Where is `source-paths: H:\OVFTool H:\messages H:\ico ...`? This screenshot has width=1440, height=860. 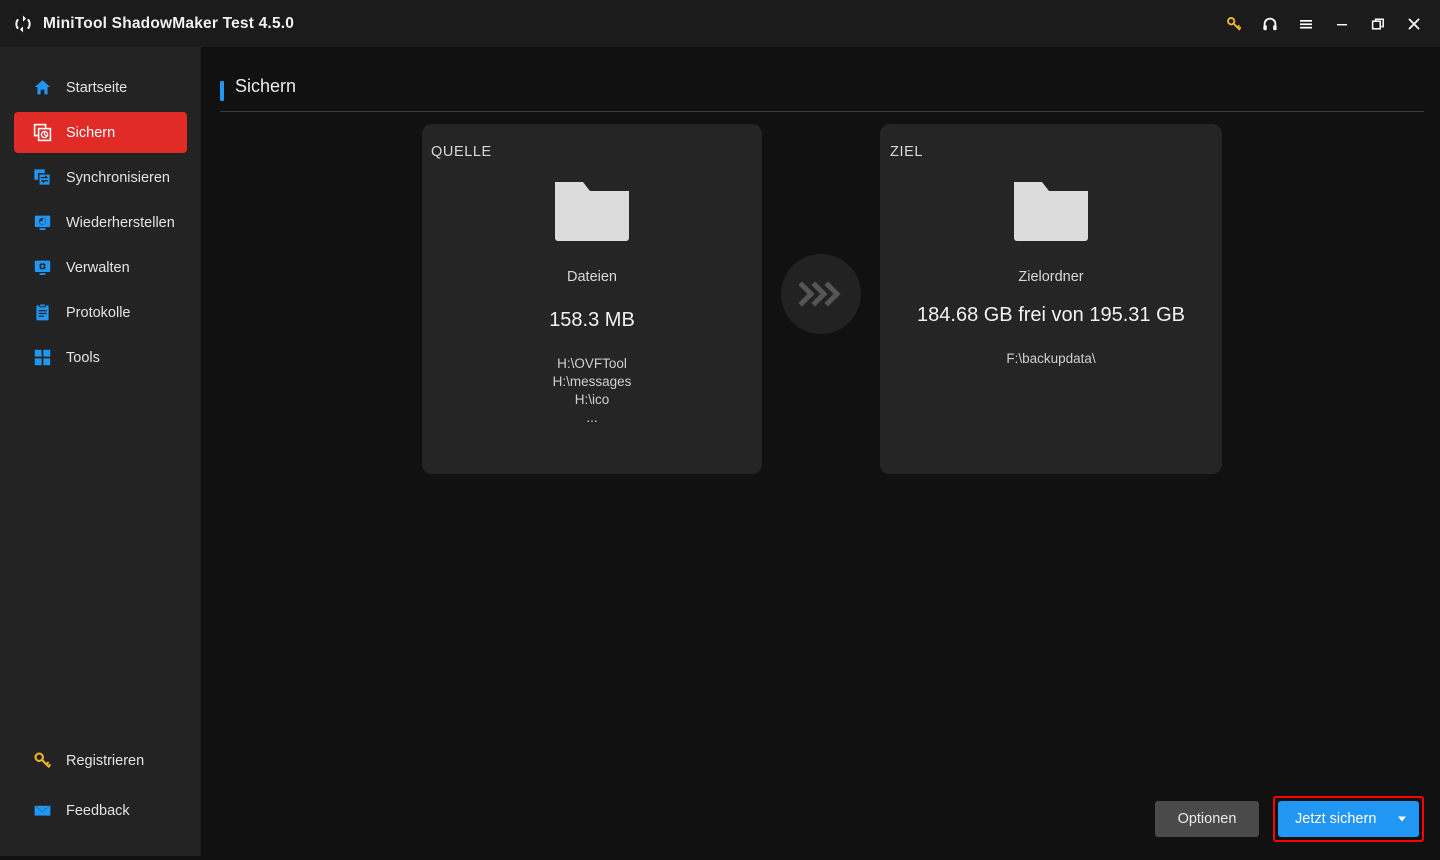
source-paths: H:\OVFTool H:\messages H:\ico ... is located at coordinates (592, 390).